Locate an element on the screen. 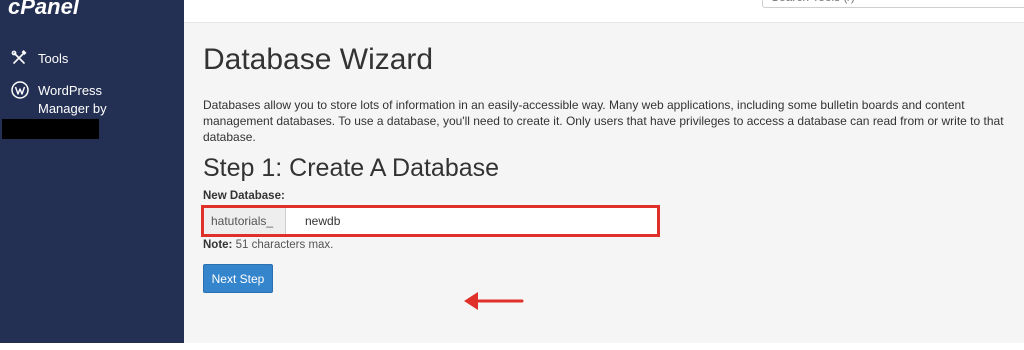 The image size is (1024, 350). search-input is located at coordinates (893, 3).